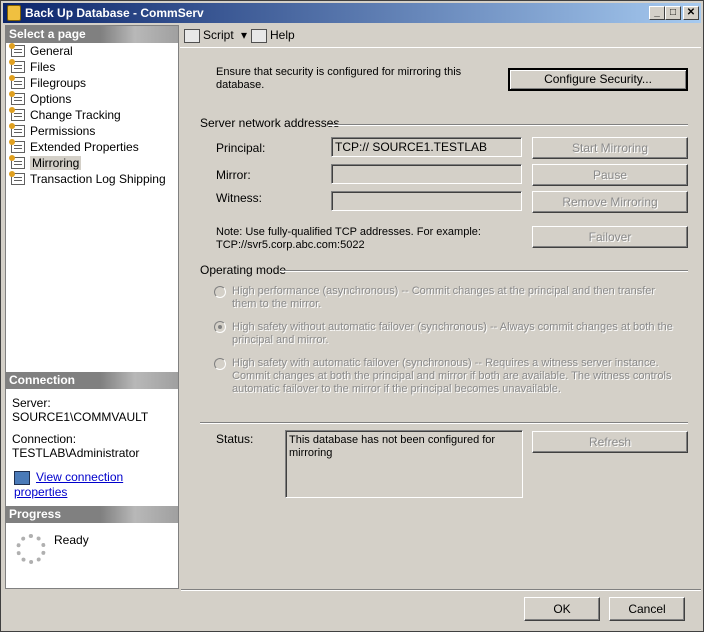 This screenshot has width=704, height=632. What do you see at coordinates (44, 439) in the screenshot?
I see `connection-label: Connection:` at bounding box center [44, 439].